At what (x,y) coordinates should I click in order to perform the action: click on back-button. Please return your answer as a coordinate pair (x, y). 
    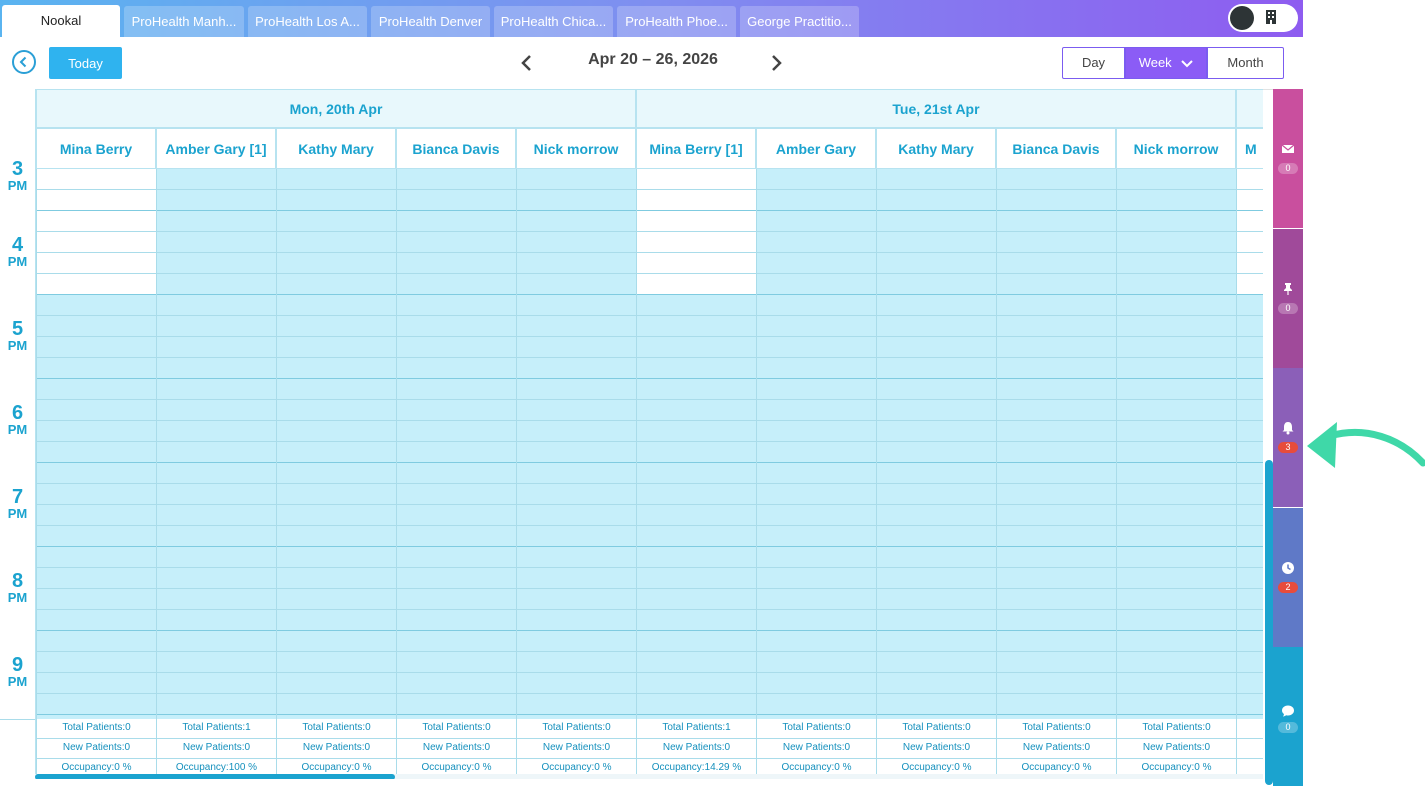
    Looking at the image, I should click on (24, 62).